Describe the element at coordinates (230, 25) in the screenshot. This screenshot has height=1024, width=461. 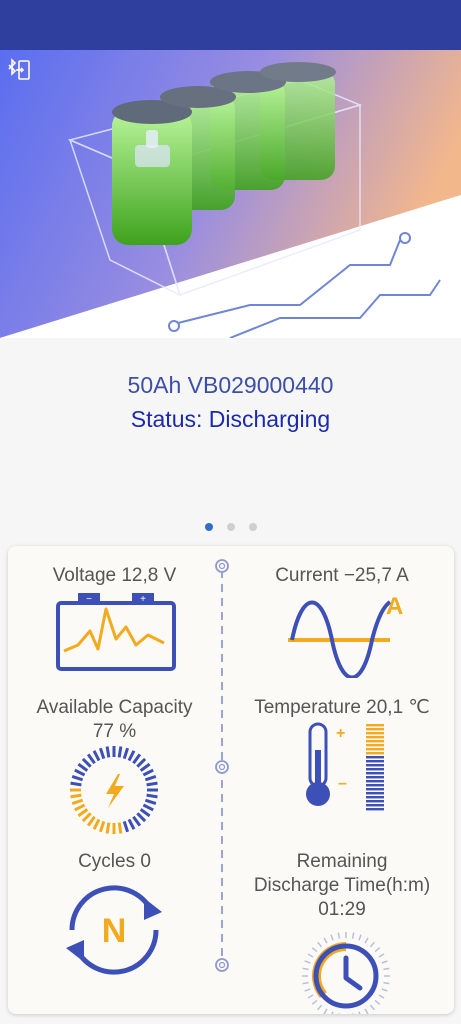
I see `status-bar` at that location.